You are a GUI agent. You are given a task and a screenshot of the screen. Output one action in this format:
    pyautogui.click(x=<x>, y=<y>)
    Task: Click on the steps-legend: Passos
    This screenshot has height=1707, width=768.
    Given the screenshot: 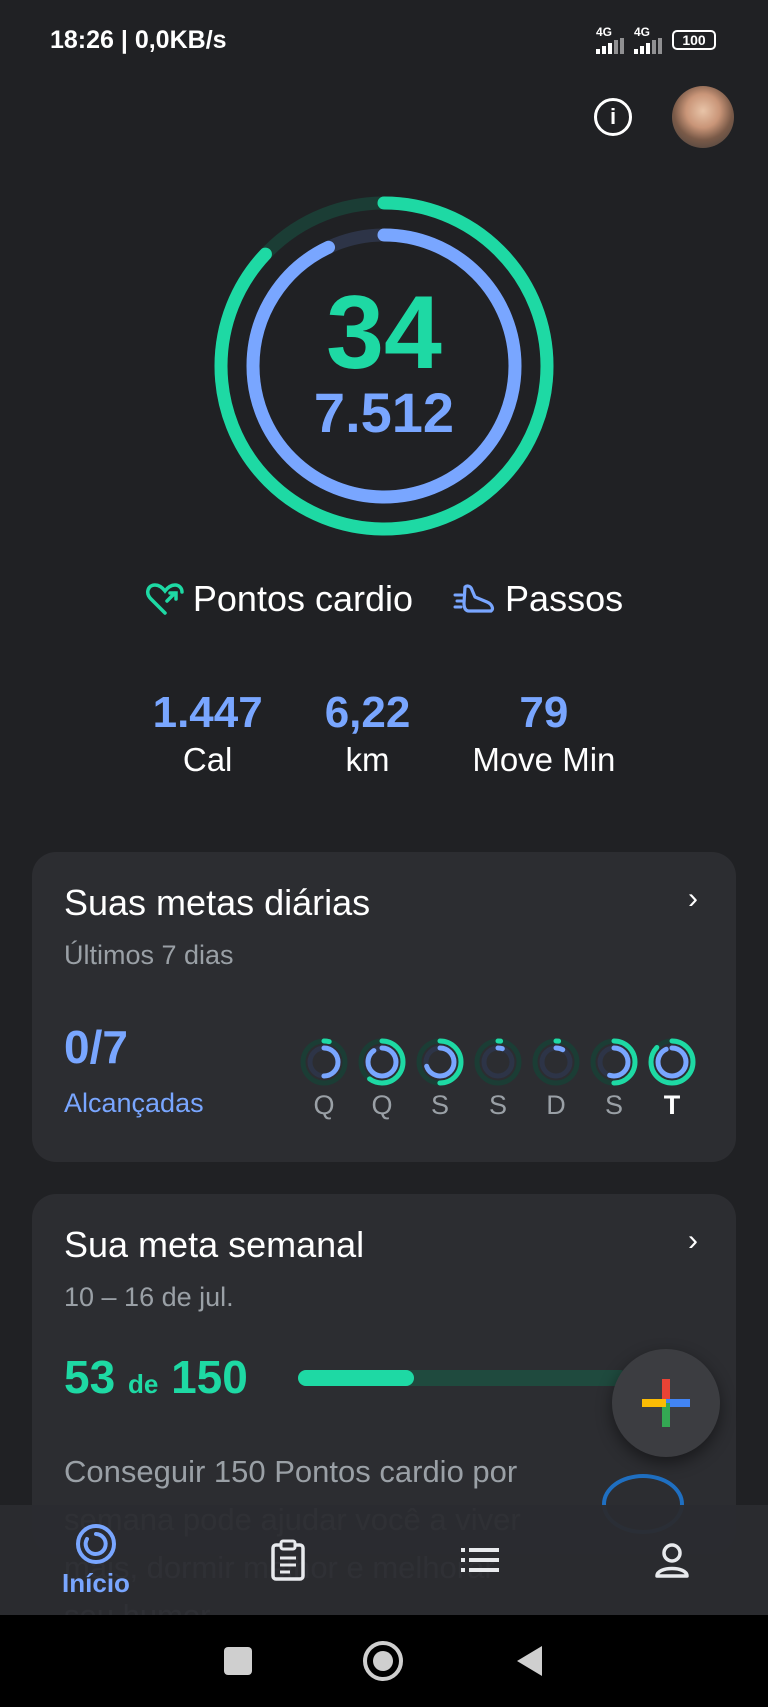 What is the action you would take?
    pyautogui.click(x=538, y=599)
    